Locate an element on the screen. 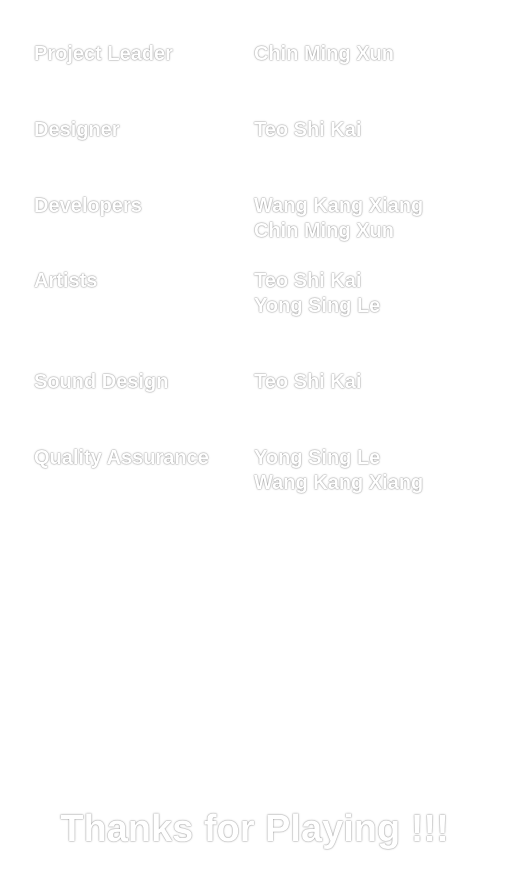 The image size is (509, 879). credit-role: Designer is located at coordinates (77, 130).